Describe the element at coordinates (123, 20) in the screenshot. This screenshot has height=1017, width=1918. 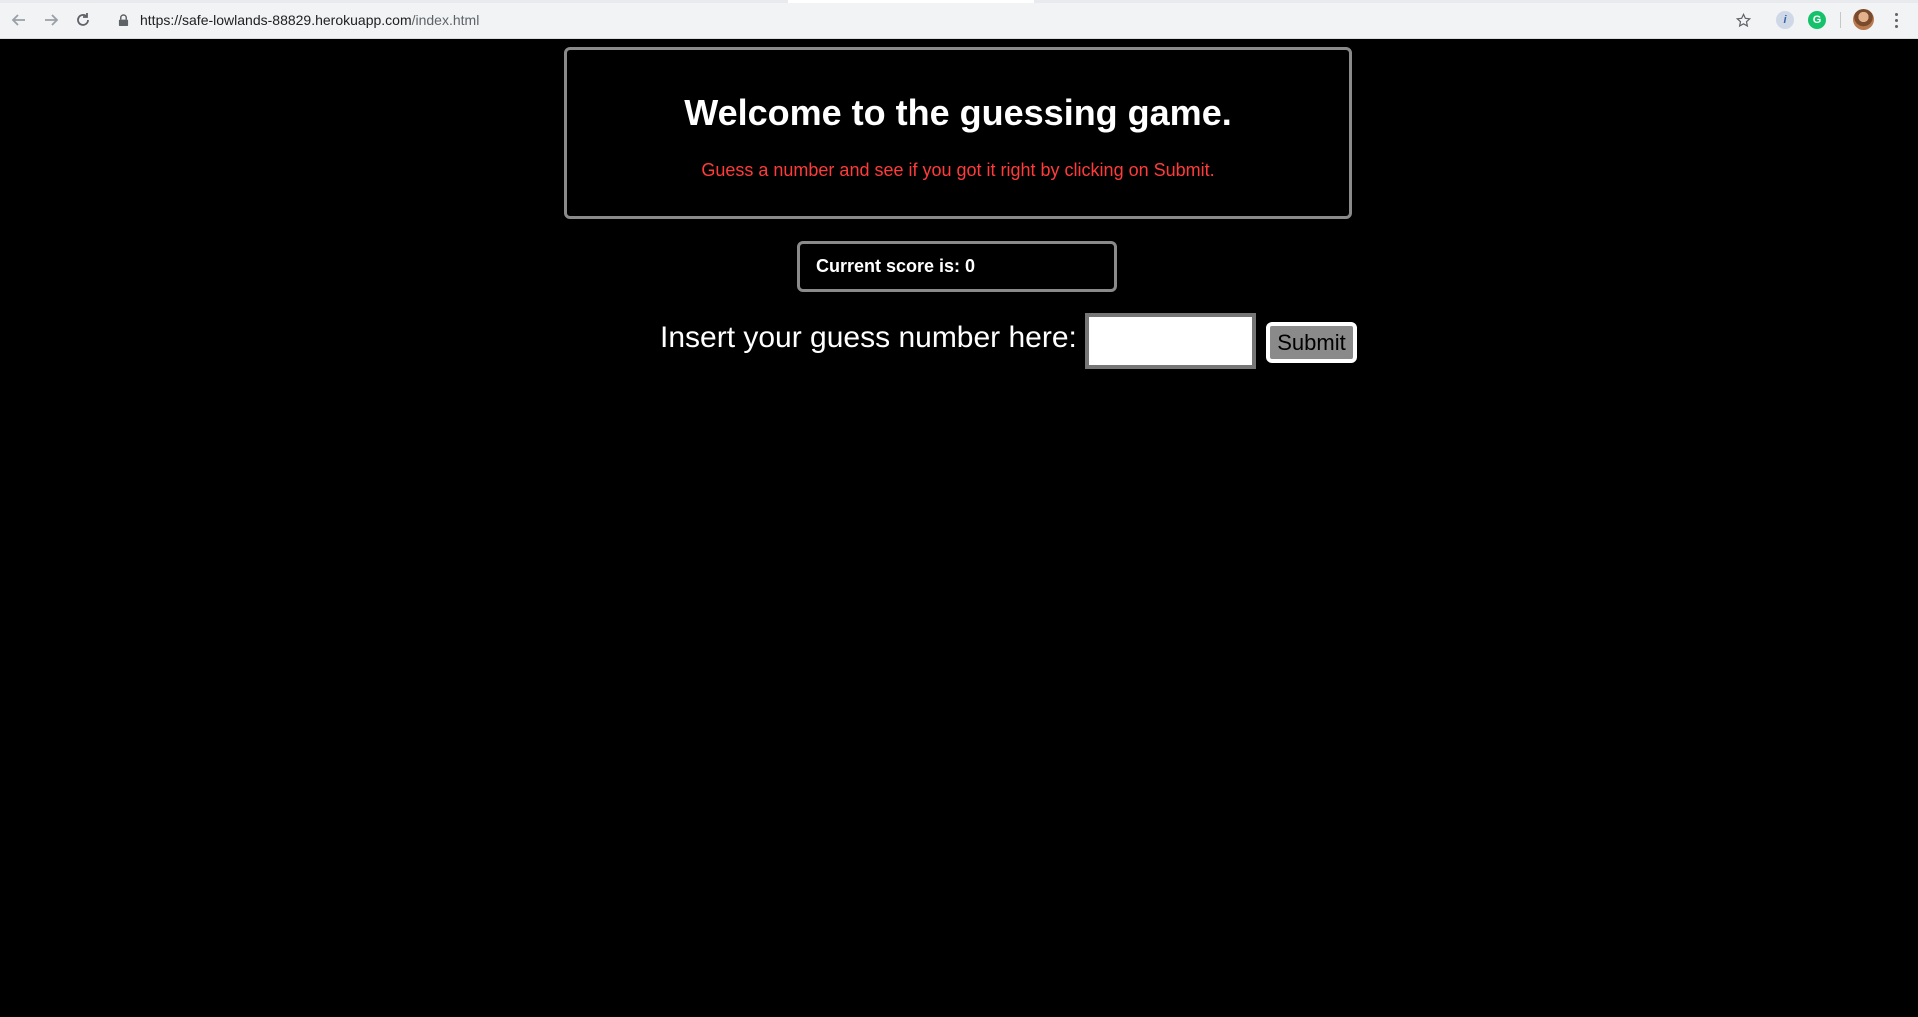
I see `lock-icon` at that location.